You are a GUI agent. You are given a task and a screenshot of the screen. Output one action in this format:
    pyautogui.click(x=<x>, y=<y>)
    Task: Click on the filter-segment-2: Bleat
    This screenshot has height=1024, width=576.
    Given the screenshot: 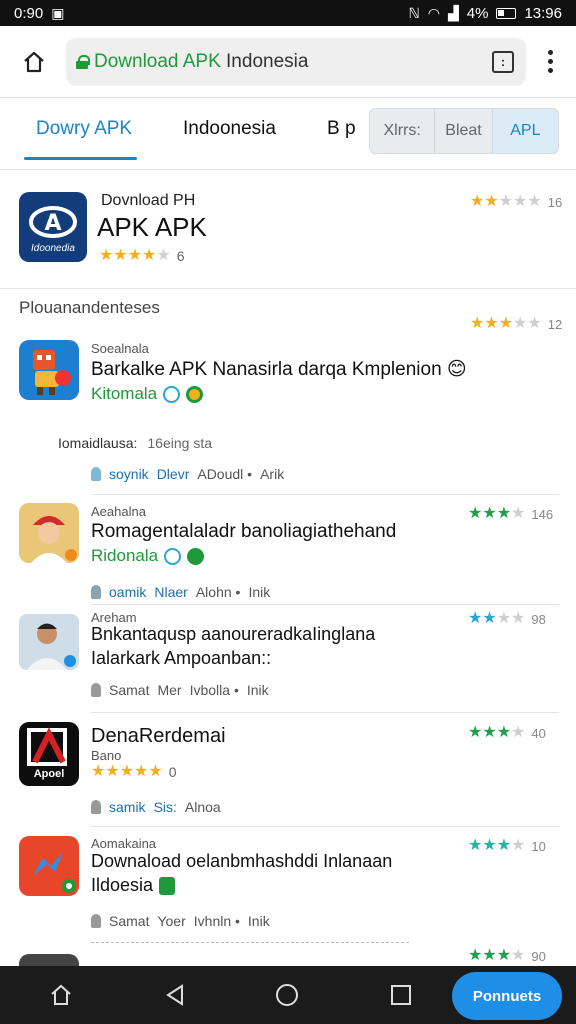 What is the action you would take?
    pyautogui.click(x=464, y=131)
    